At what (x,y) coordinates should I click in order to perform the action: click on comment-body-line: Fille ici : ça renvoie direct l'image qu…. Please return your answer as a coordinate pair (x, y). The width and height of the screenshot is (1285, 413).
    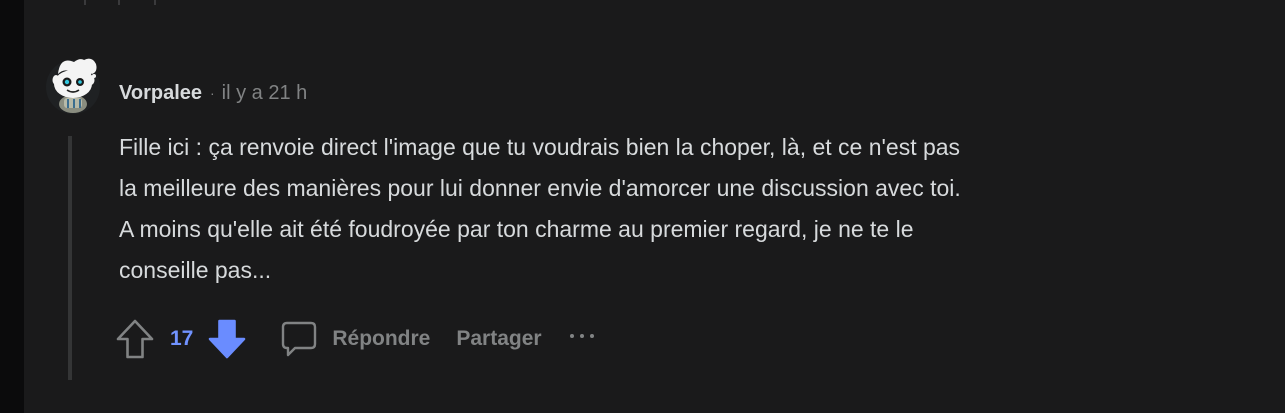
    Looking at the image, I should click on (540, 147).